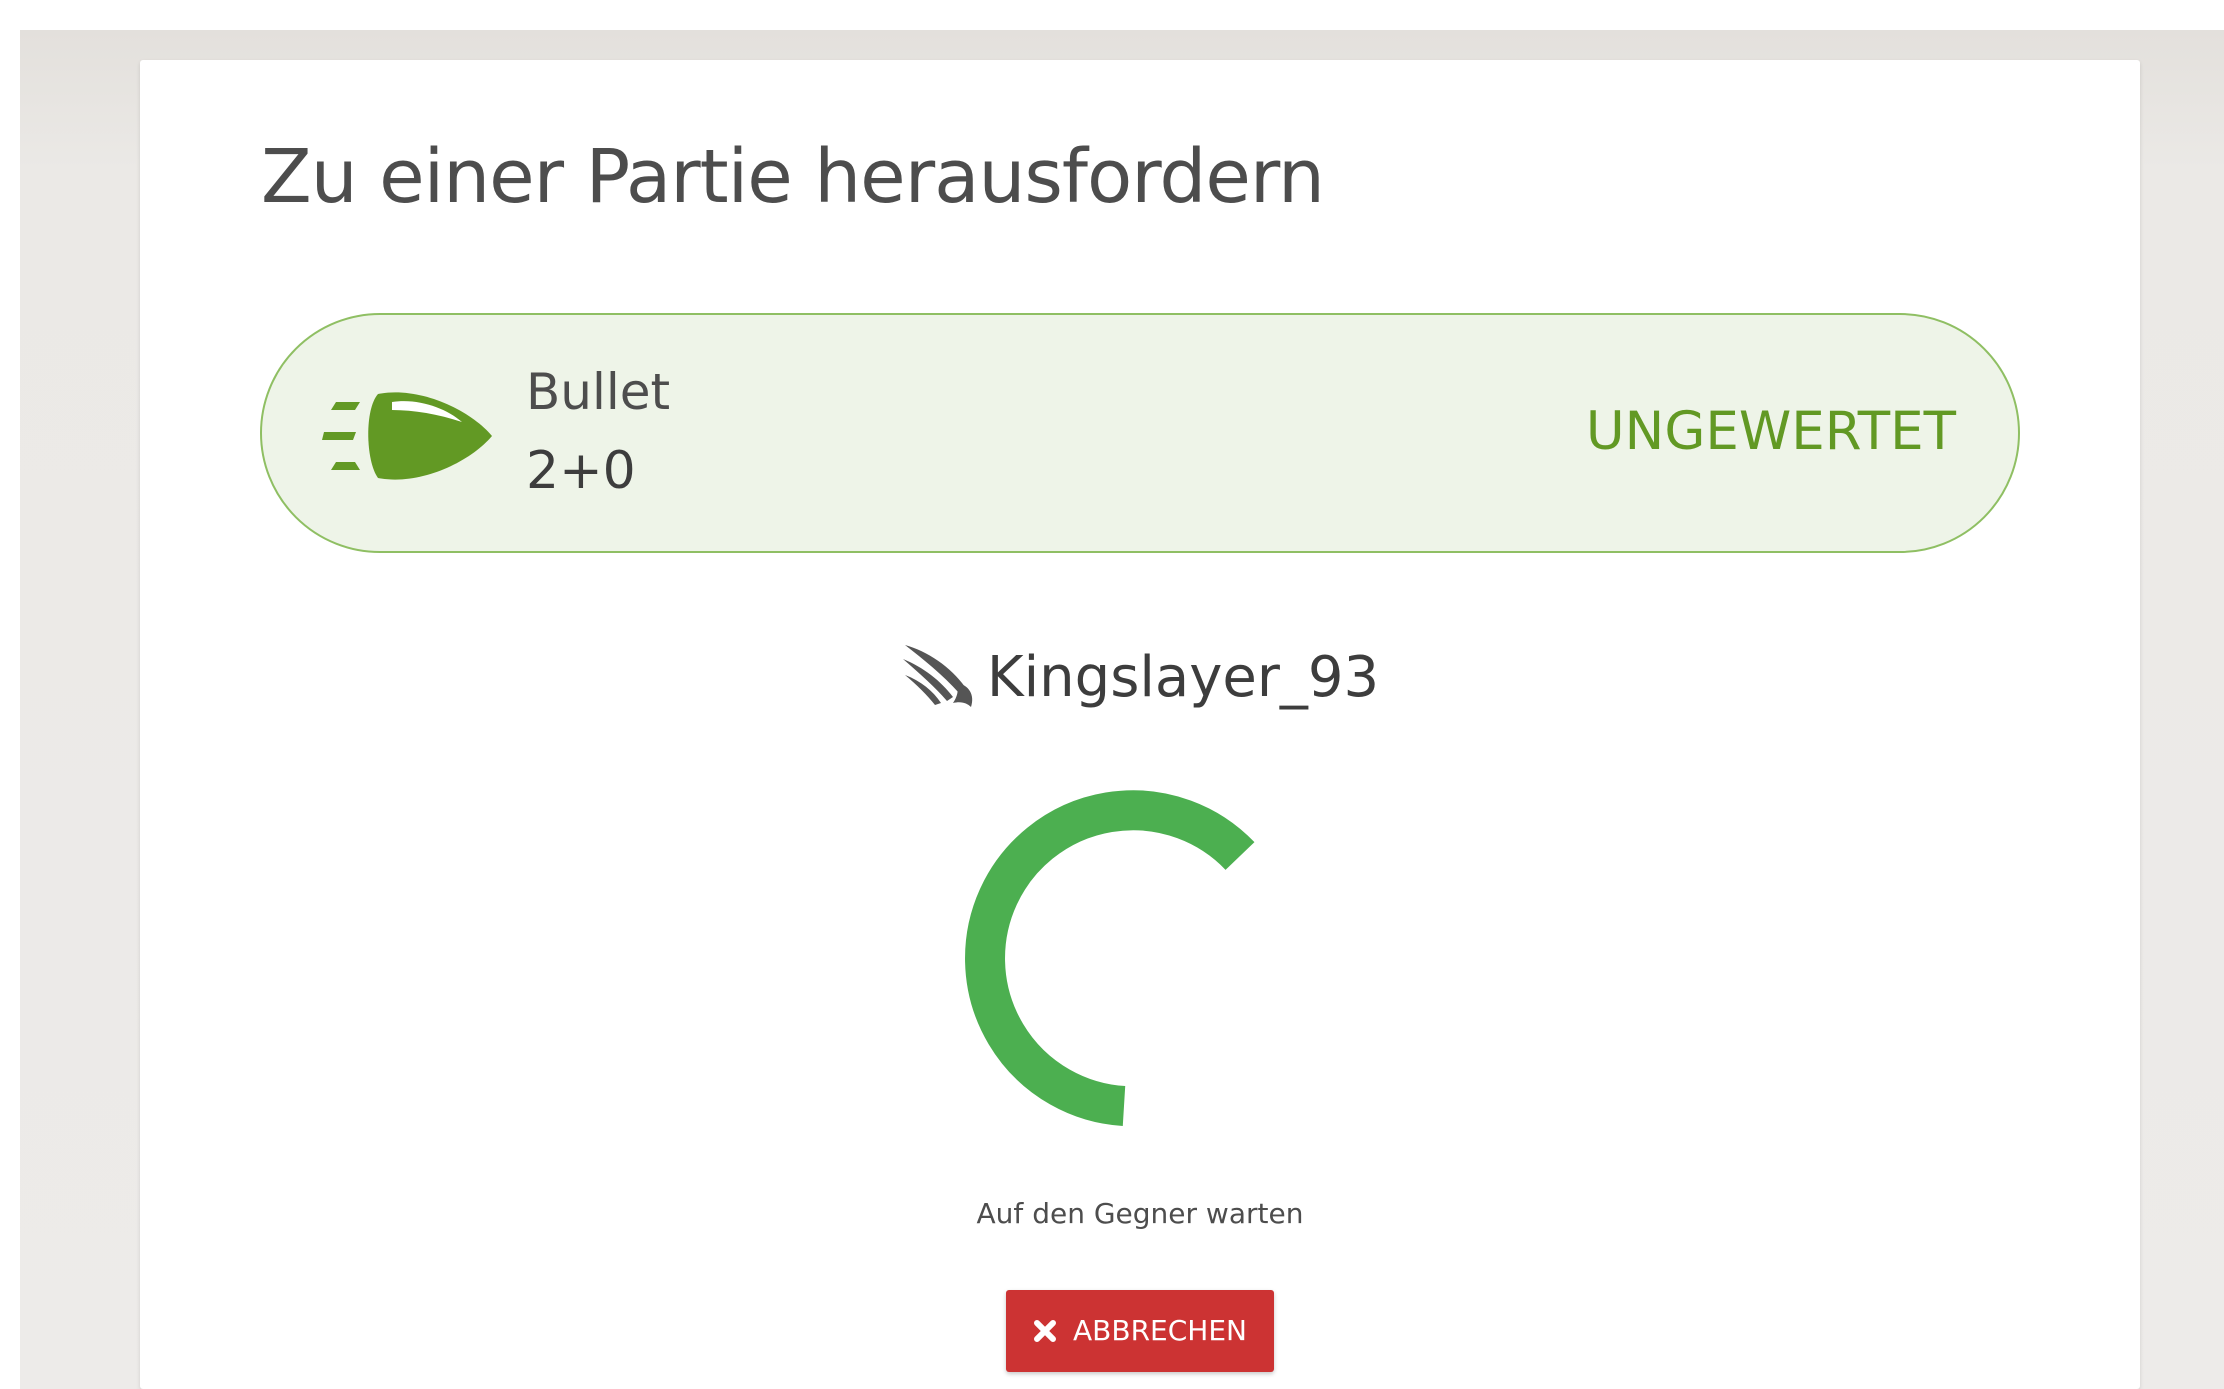 This screenshot has width=2224, height=1389. What do you see at coordinates (1183, 678) in the screenshot?
I see `opponent-username: Kingslayer_93` at bounding box center [1183, 678].